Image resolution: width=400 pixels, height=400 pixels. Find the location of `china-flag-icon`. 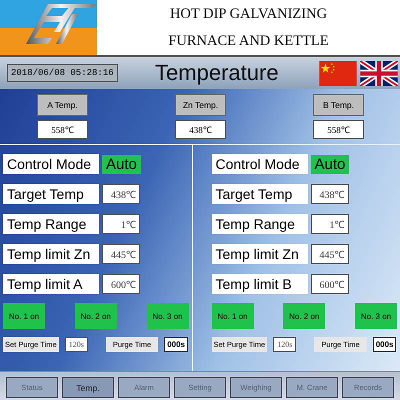

china-flag-icon is located at coordinates (338, 73).